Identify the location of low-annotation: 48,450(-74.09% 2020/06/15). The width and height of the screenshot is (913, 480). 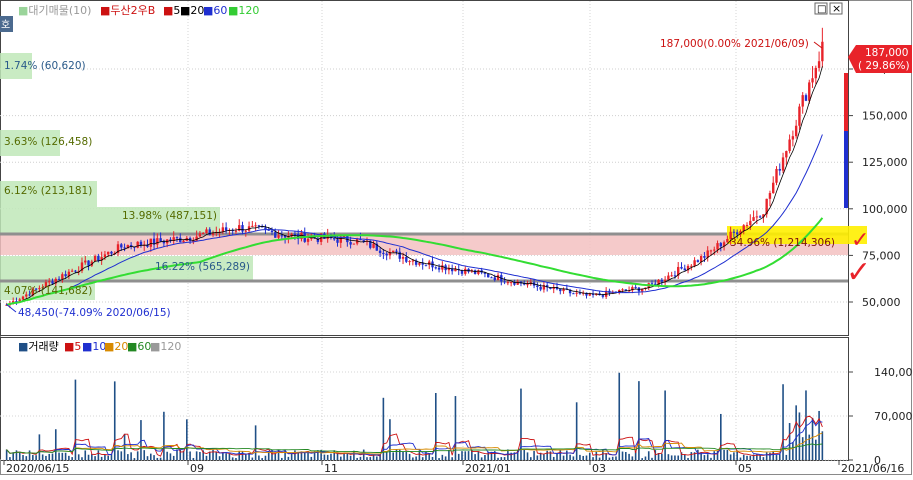
(94, 313).